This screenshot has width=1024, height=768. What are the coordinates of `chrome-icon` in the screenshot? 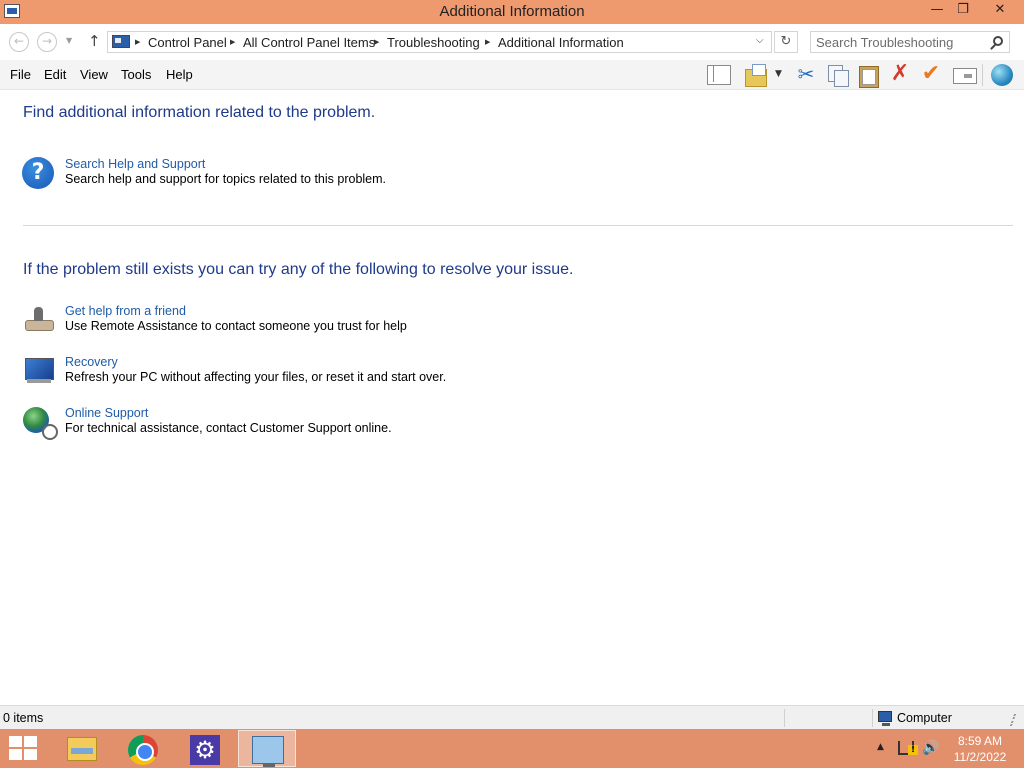 It's located at (143, 750).